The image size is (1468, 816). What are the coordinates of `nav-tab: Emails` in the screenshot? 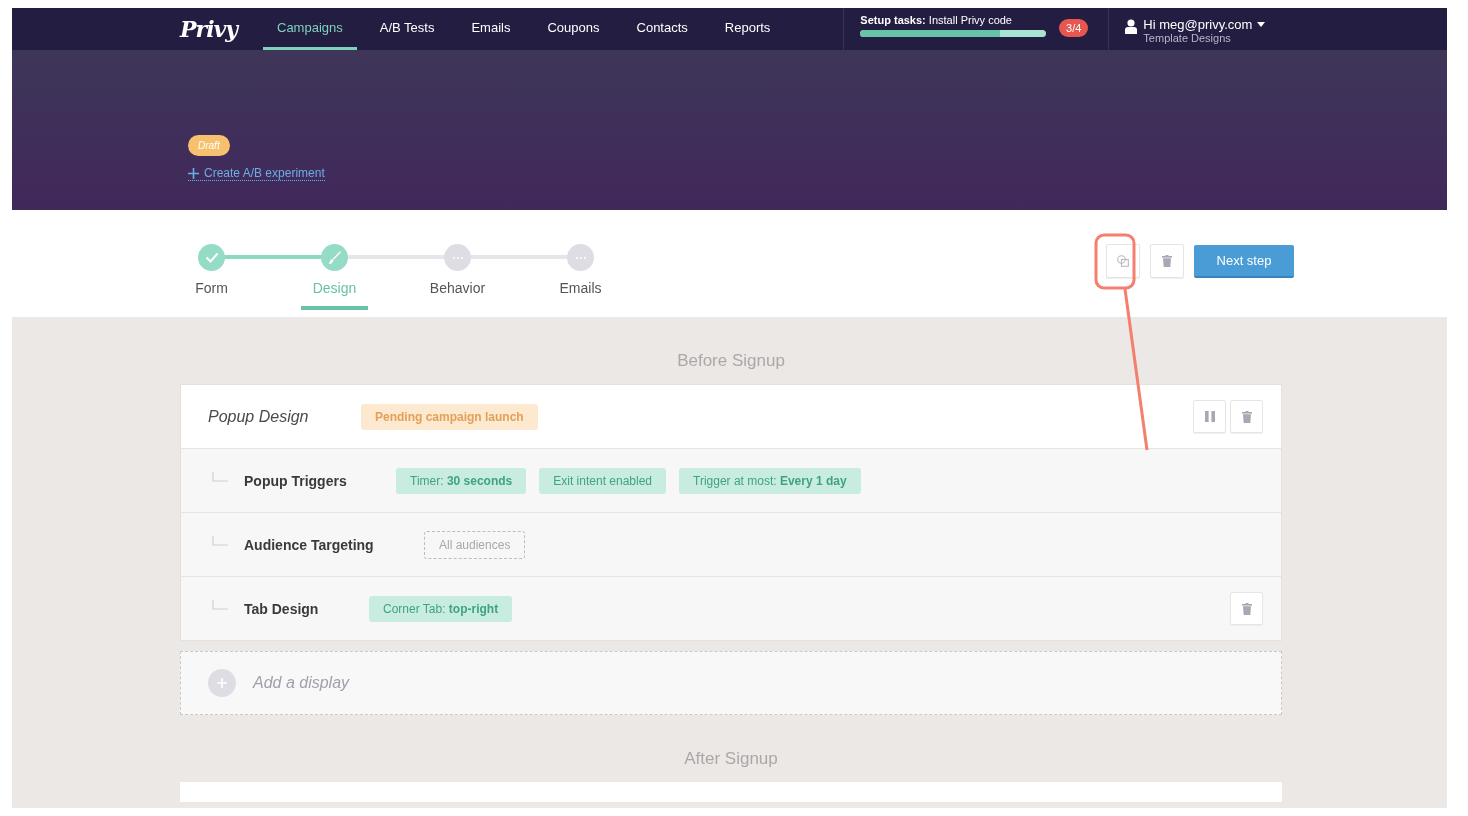 It's located at (491, 29).